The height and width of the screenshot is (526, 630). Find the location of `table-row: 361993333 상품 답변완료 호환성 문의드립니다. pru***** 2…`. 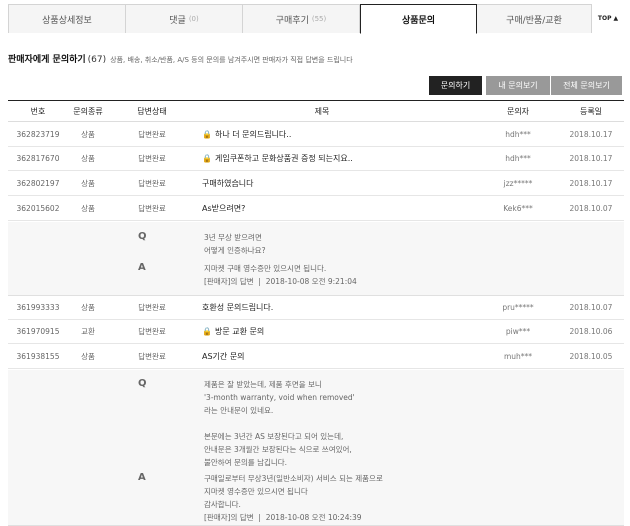

table-row: 361993333 상품 답변완료 호환성 문의드립니다. pru***** 2… is located at coordinates (316, 308).